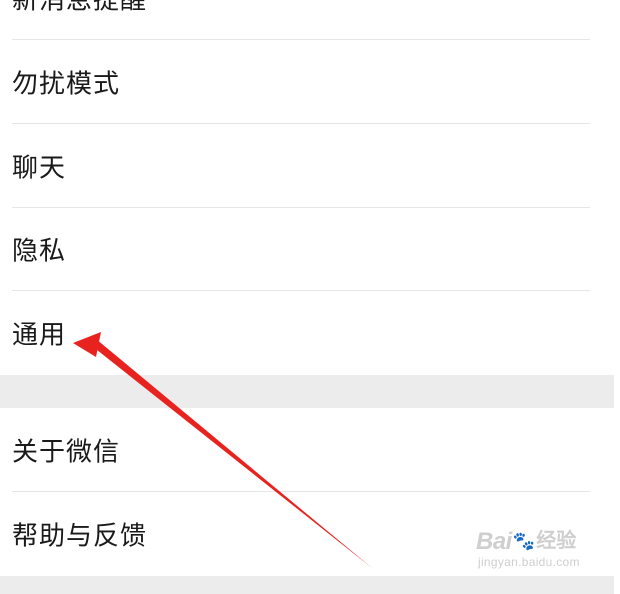 The image size is (620, 594). What do you see at coordinates (556, 540) in the screenshot?
I see `watermark-suffix: 经验` at bounding box center [556, 540].